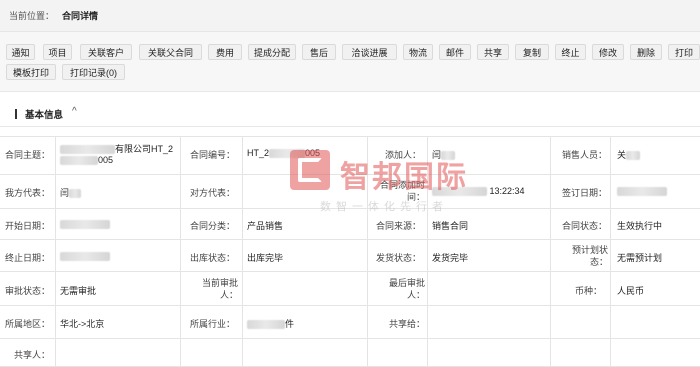 Image resolution: width=700 pixels, height=367 pixels. What do you see at coordinates (598, 262) in the screenshot?
I see `plan-label-line2: 态：` at bounding box center [598, 262].